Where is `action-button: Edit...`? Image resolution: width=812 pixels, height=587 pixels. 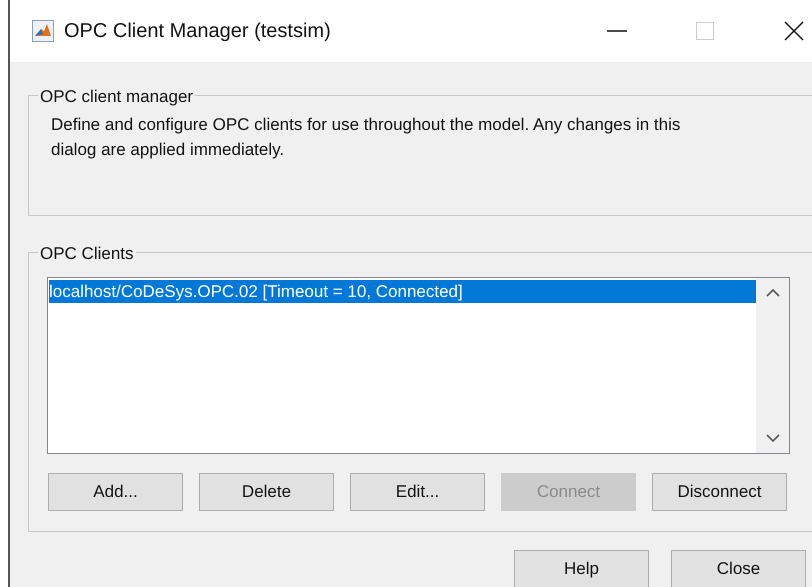
action-button: Edit... is located at coordinates (417, 492).